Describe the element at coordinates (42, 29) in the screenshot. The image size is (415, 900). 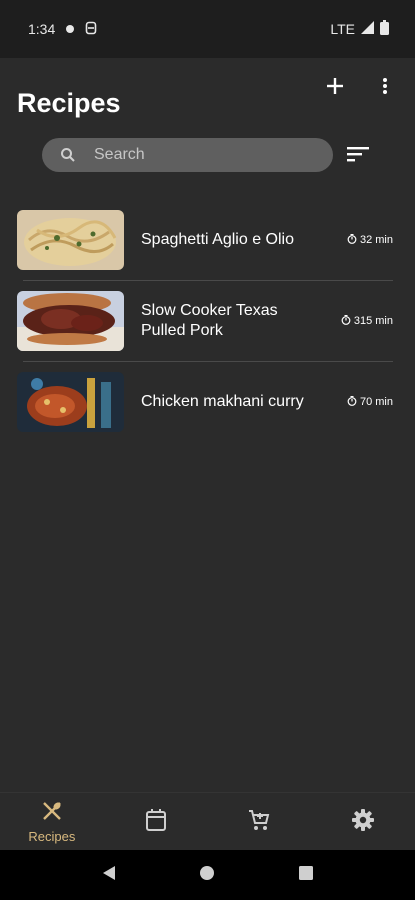
I see `status-time: 1:34` at that location.